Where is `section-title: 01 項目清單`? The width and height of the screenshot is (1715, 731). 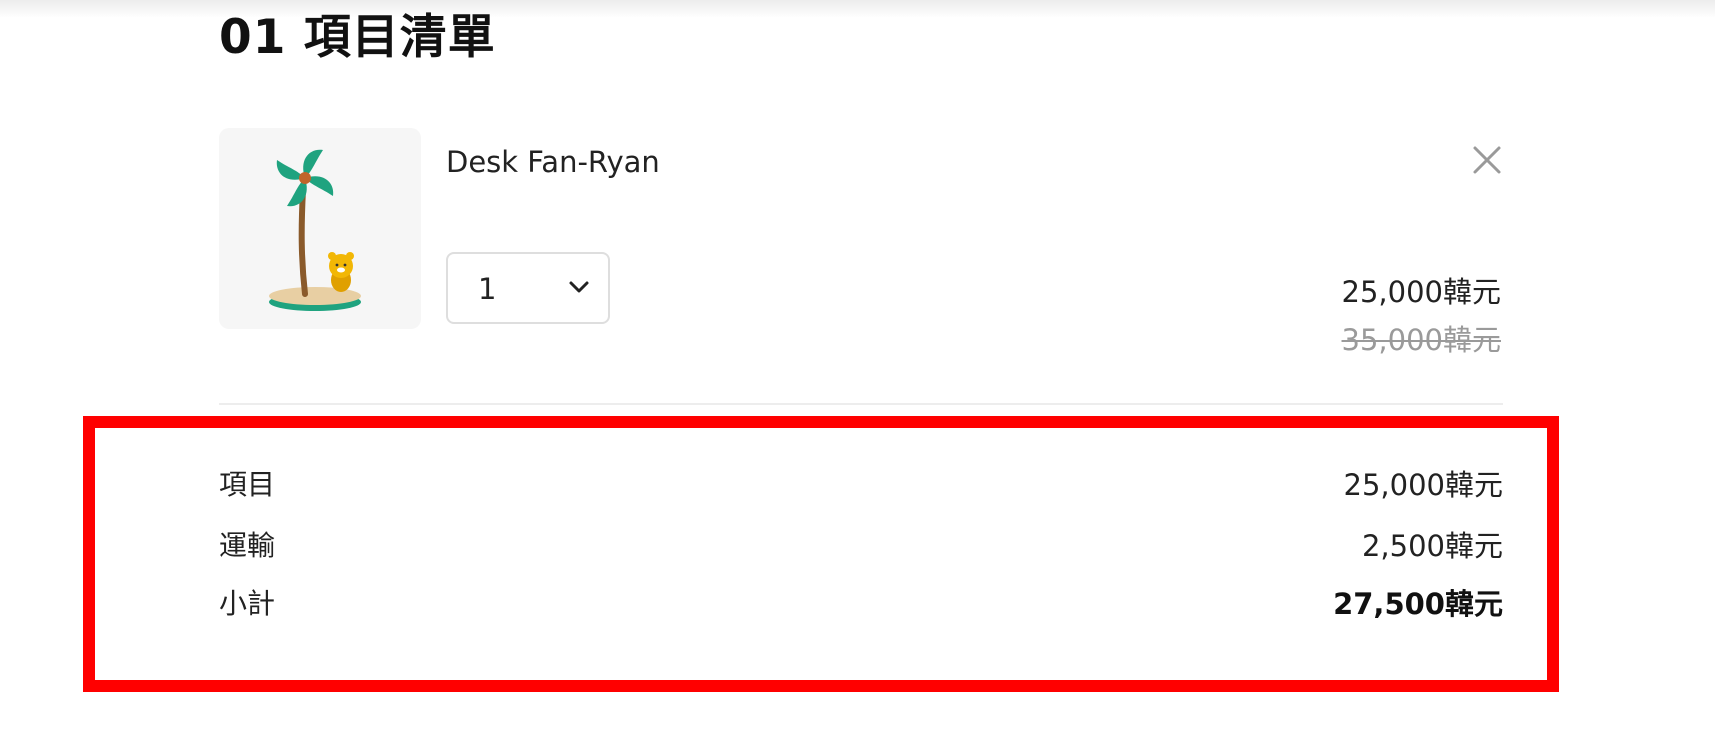
section-title: 01 項目清單 is located at coordinates (357, 37).